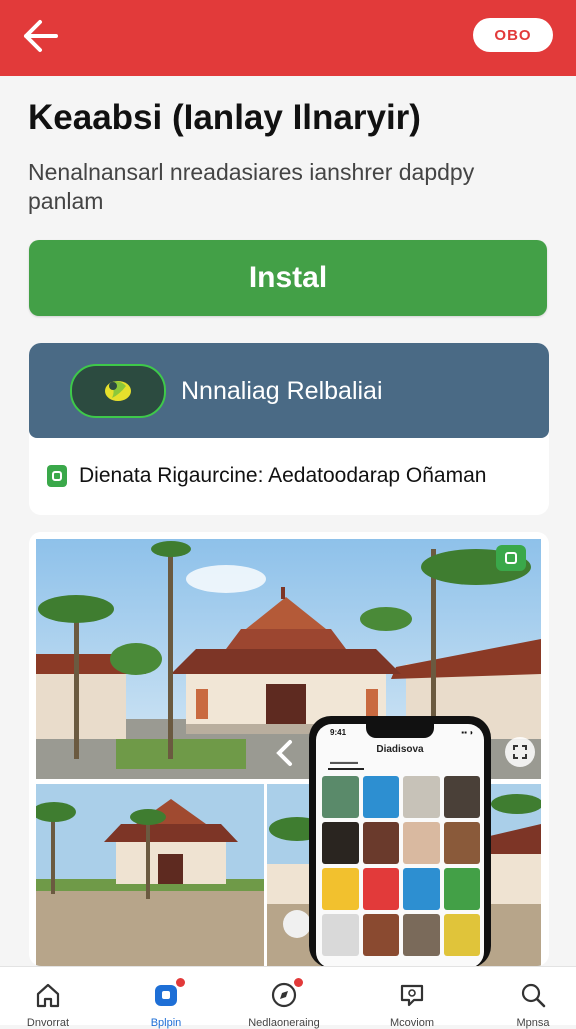 This screenshot has width=576, height=1029. What do you see at coordinates (150, 875) in the screenshot?
I see `temple-photo-secondary` at bounding box center [150, 875].